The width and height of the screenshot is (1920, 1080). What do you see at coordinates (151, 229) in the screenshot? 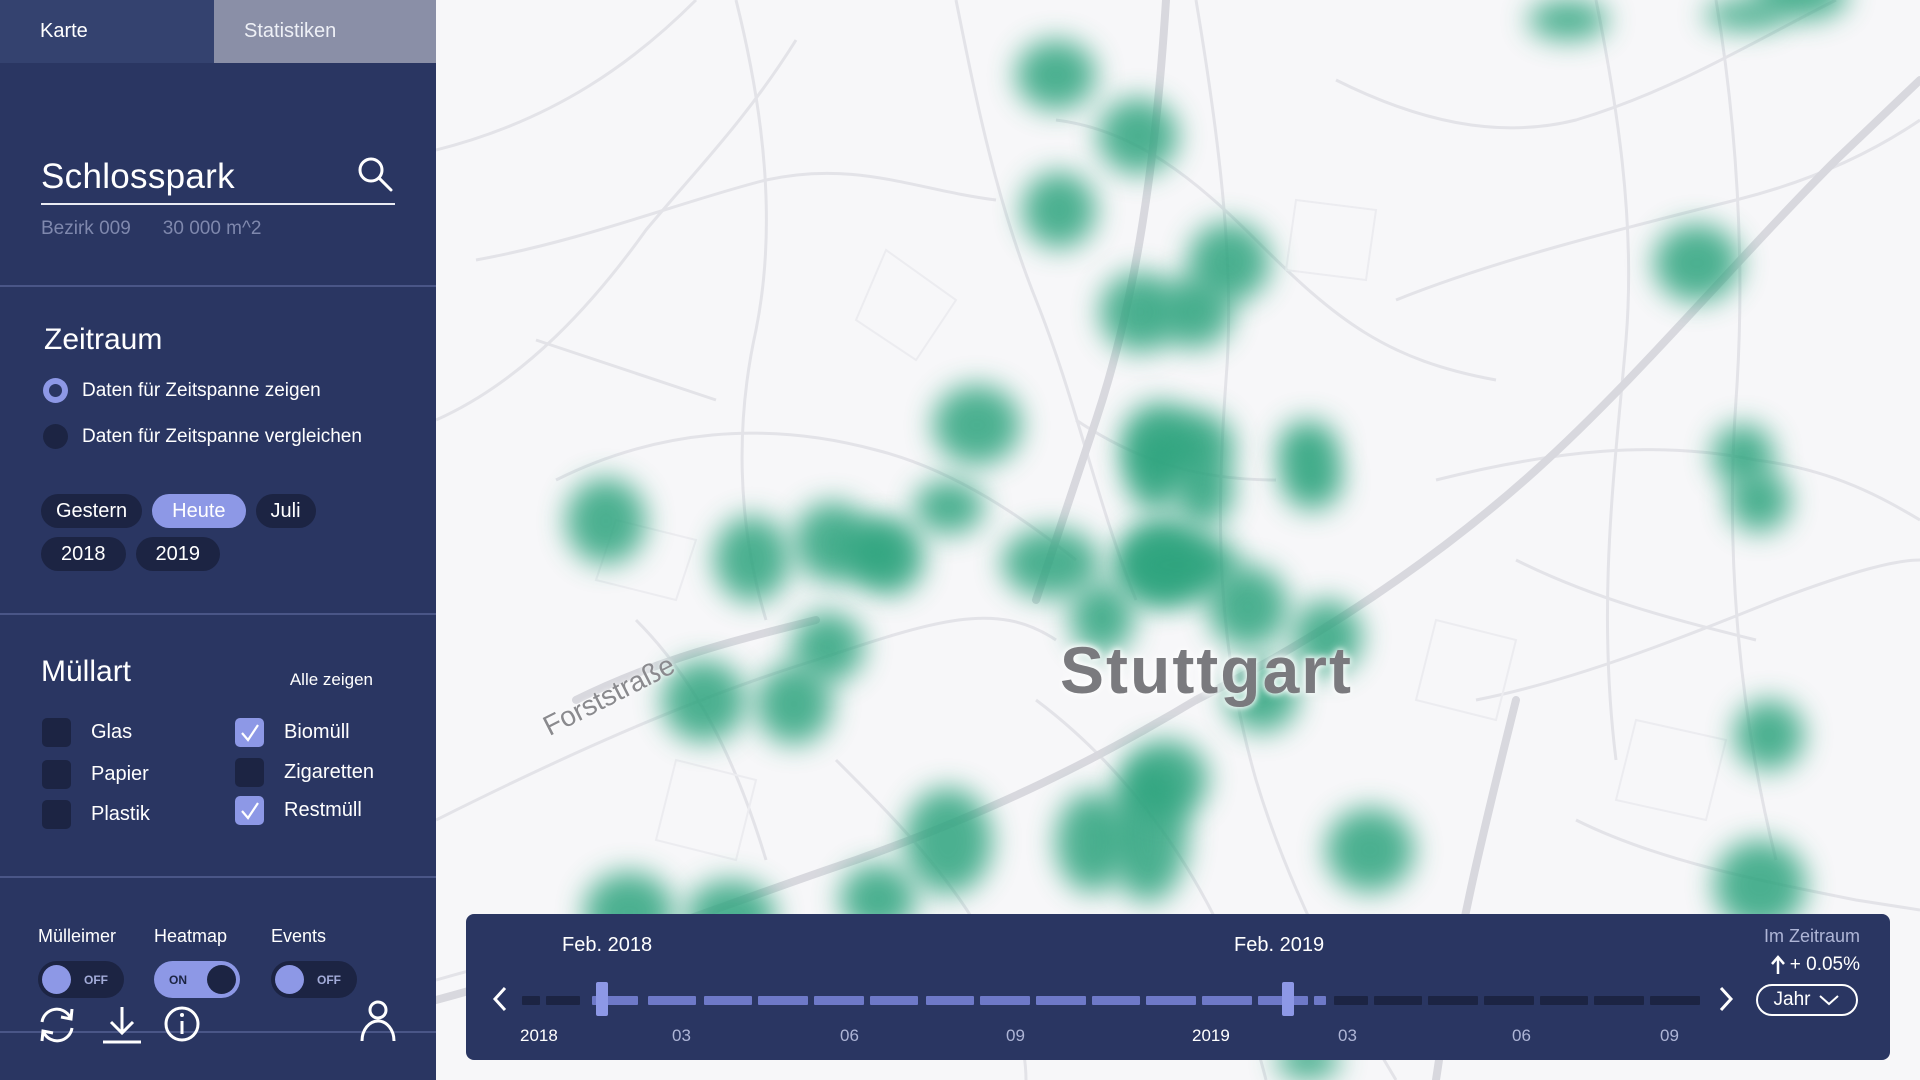
I see `location-meta: Bezirk 009 30 000 m^2` at bounding box center [151, 229].